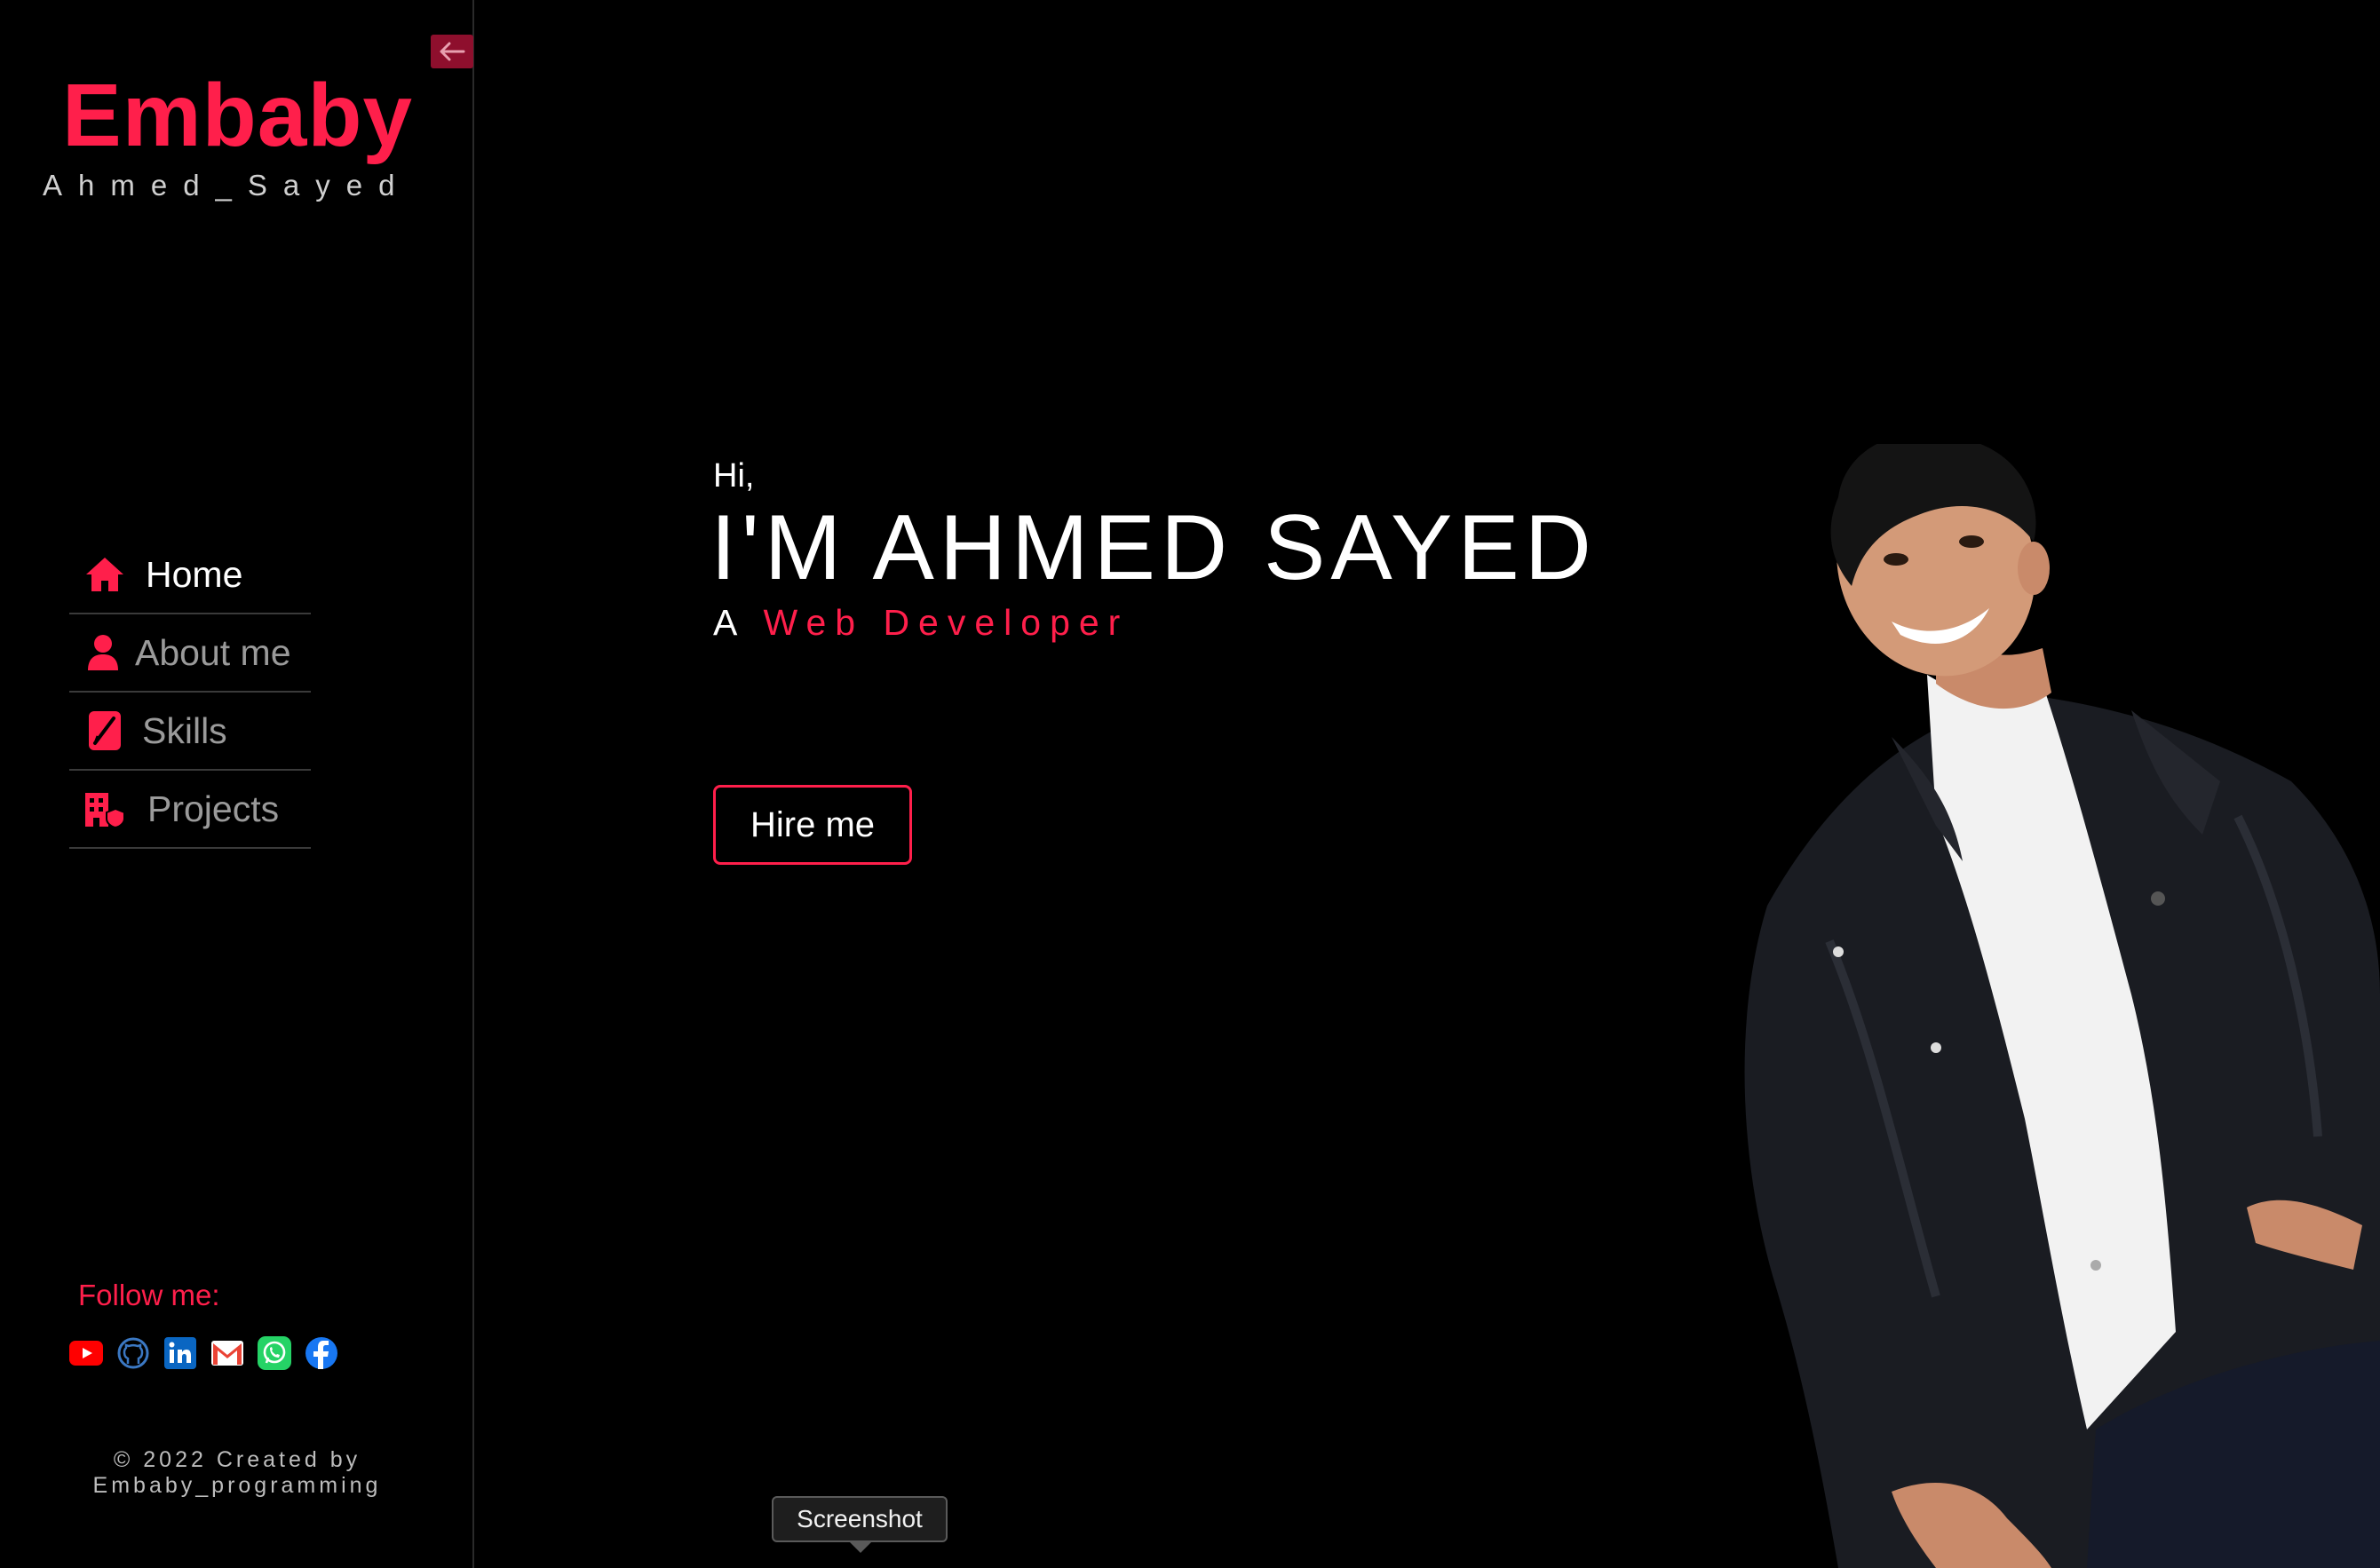 The image size is (2380, 1568). What do you see at coordinates (860, 1546) in the screenshot?
I see `tooltip-arrow` at bounding box center [860, 1546].